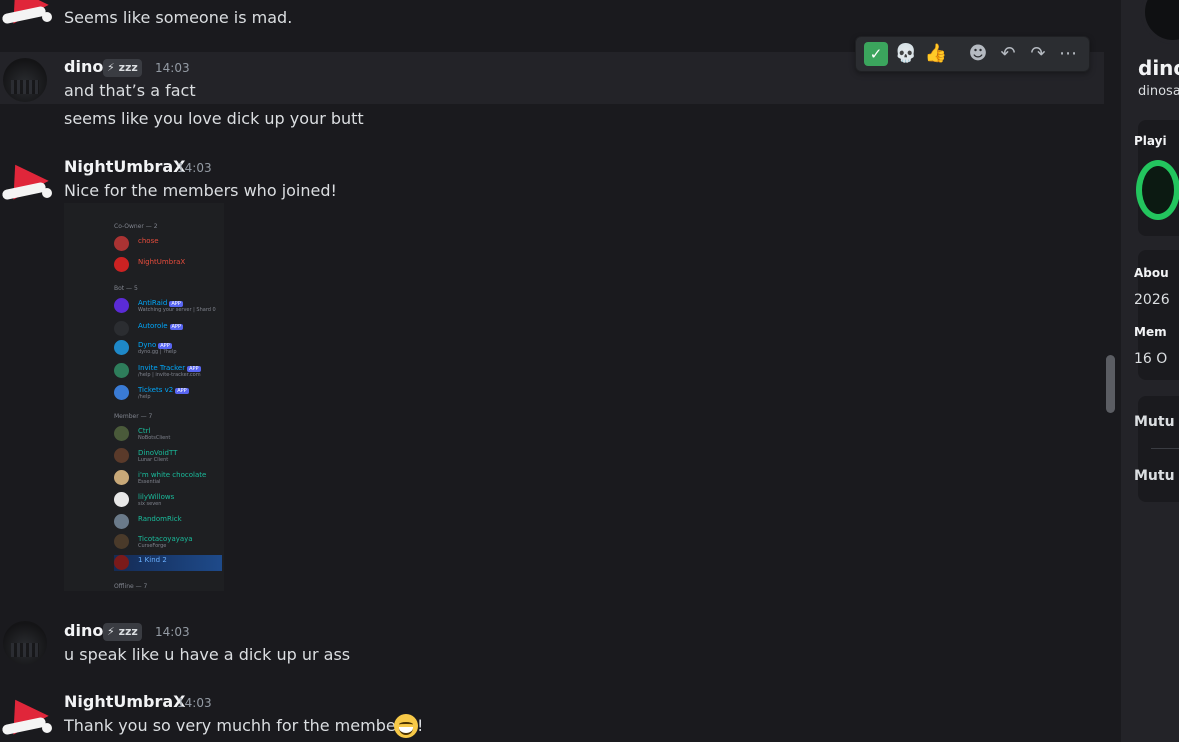 This screenshot has height=742, width=1179. I want to click on member-status: six seven, so click(150, 504).